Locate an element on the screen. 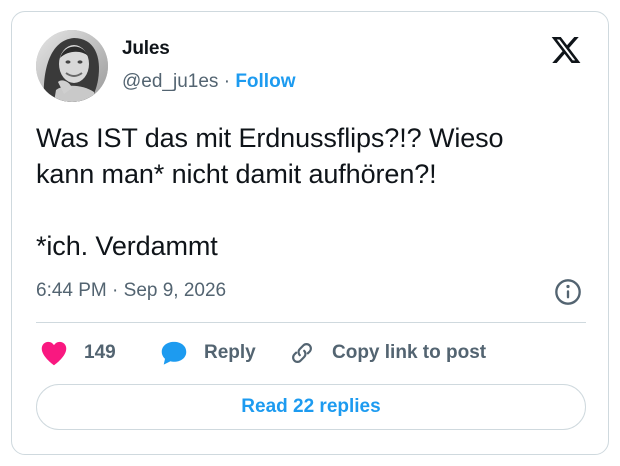 Image resolution: width=620 pixels, height=466 pixels. like-button: 149 is located at coordinates (78, 353).